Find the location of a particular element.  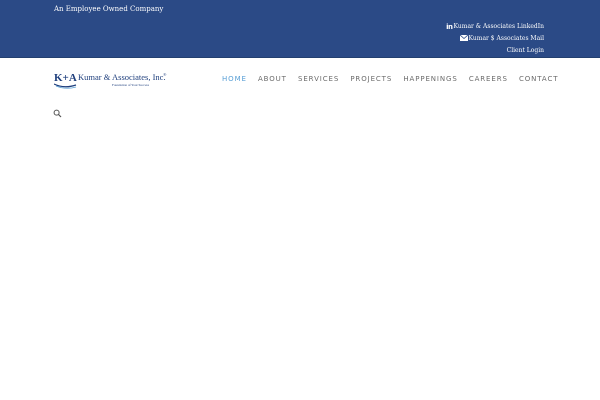

client-login-link: Client Login is located at coordinates (495, 50).